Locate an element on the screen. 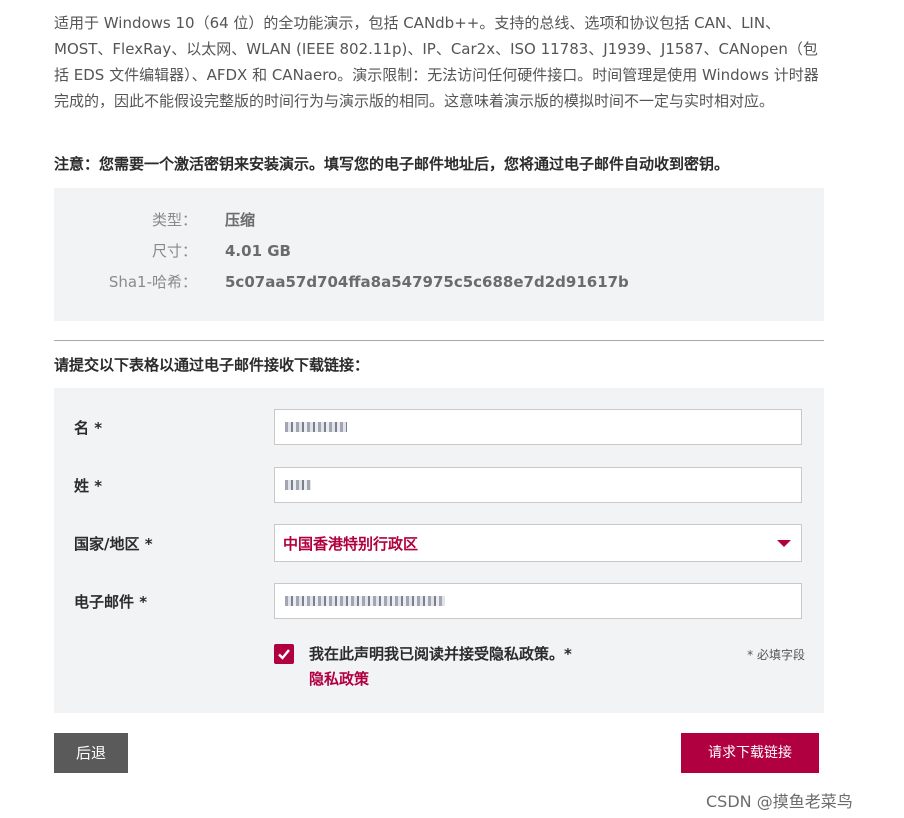 This screenshot has height=818, width=904. size-row: 尺寸： 4.01 GB is located at coordinates (439, 251).